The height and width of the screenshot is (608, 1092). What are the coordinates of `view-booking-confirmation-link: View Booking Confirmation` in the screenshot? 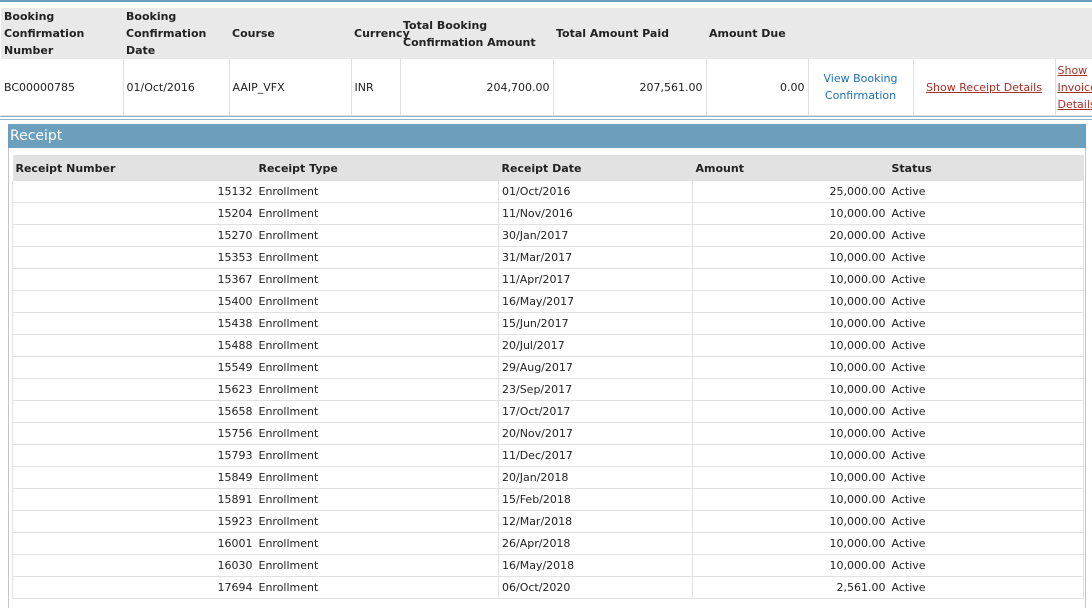 It's located at (861, 87).